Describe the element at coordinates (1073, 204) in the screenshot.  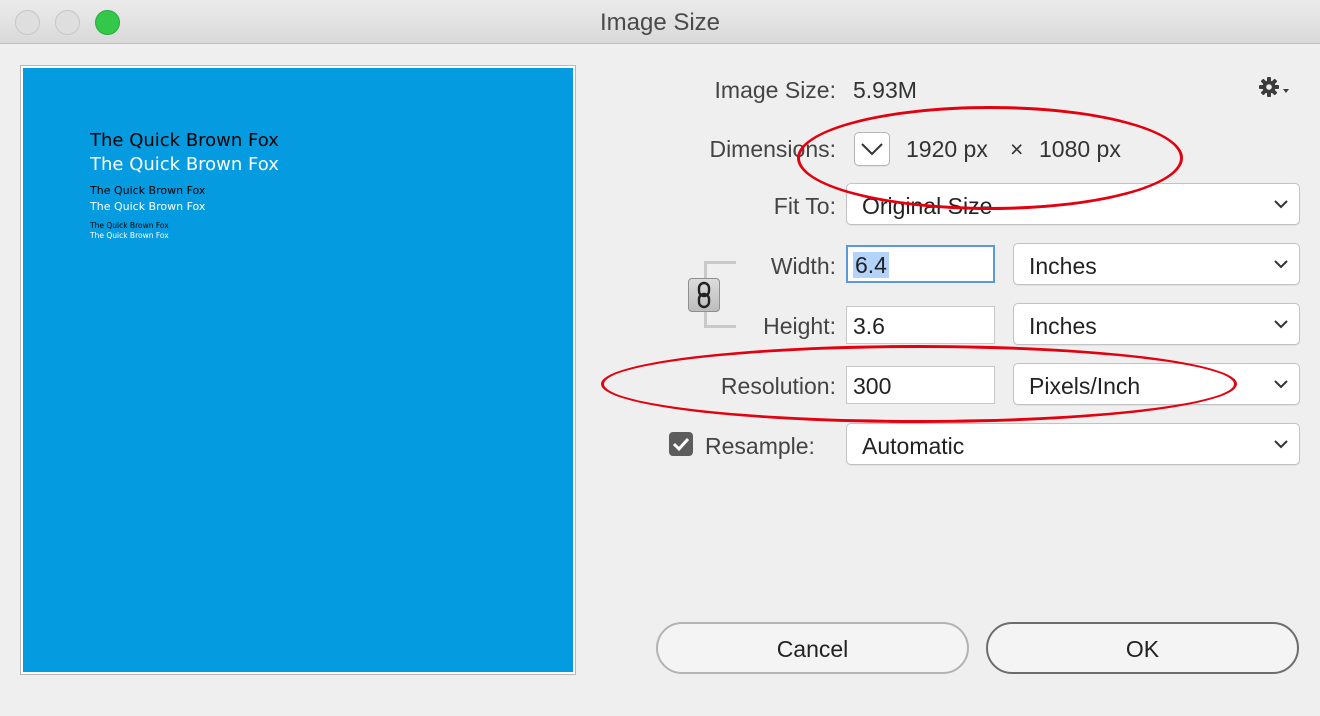
I see `fit-to-select: Original Size` at that location.